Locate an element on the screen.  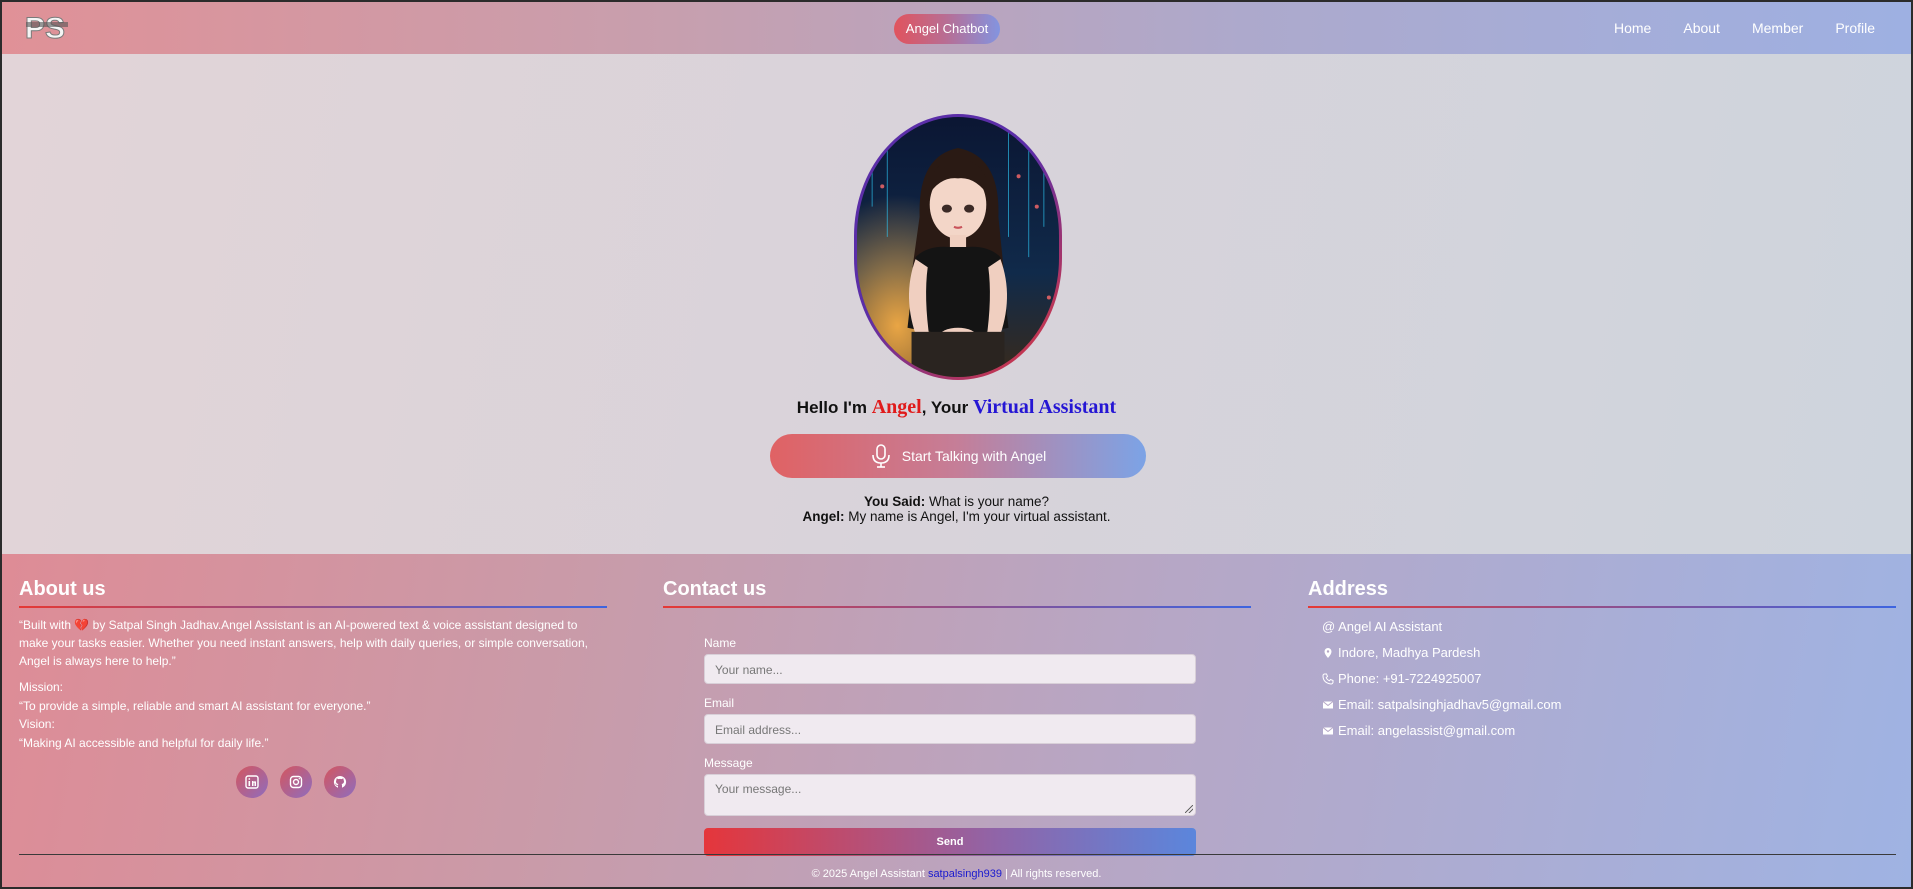
ps-logo: PS is located at coordinates (52, 28).